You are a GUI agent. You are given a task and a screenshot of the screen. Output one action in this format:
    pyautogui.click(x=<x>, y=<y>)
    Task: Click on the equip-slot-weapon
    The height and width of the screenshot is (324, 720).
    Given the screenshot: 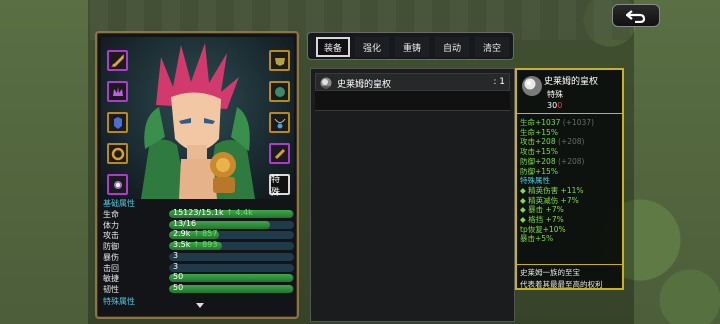 What is the action you would take?
    pyautogui.click(x=117, y=60)
    